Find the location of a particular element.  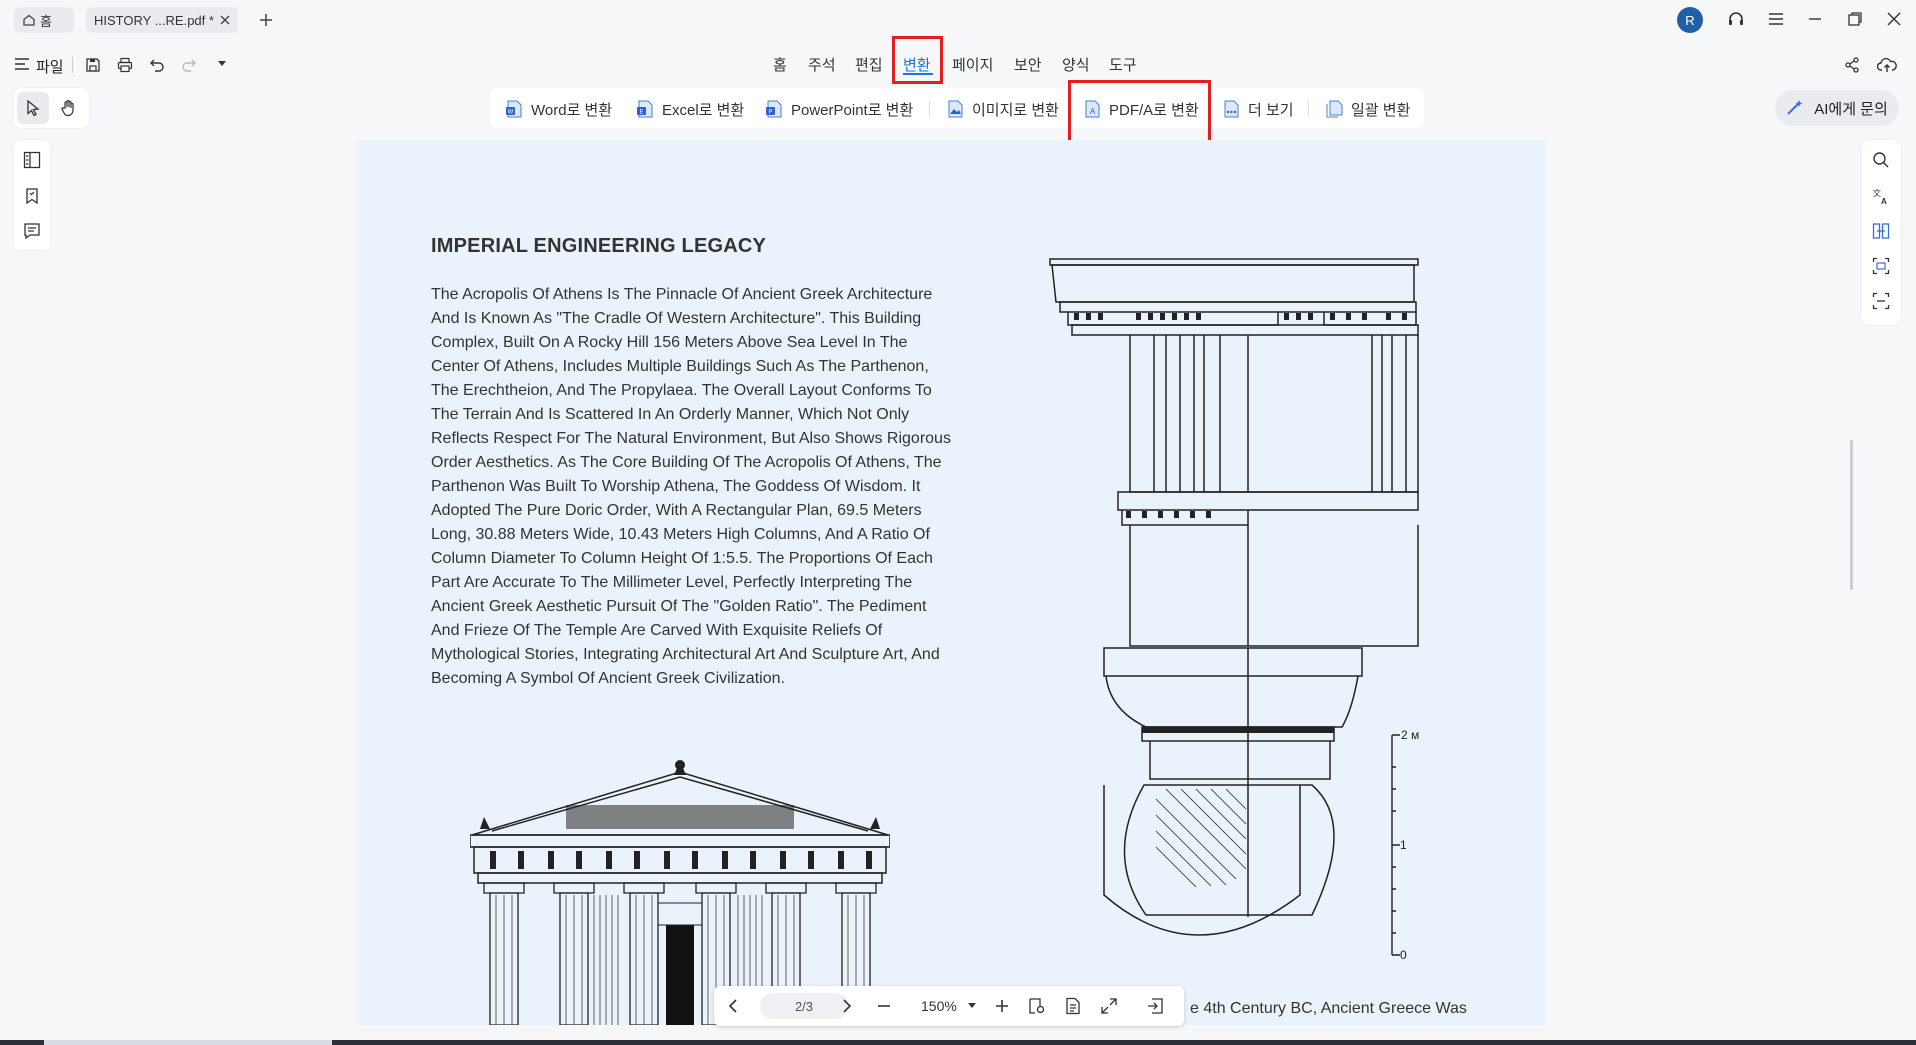

page-view-icon is located at coordinates (1073, 1006).